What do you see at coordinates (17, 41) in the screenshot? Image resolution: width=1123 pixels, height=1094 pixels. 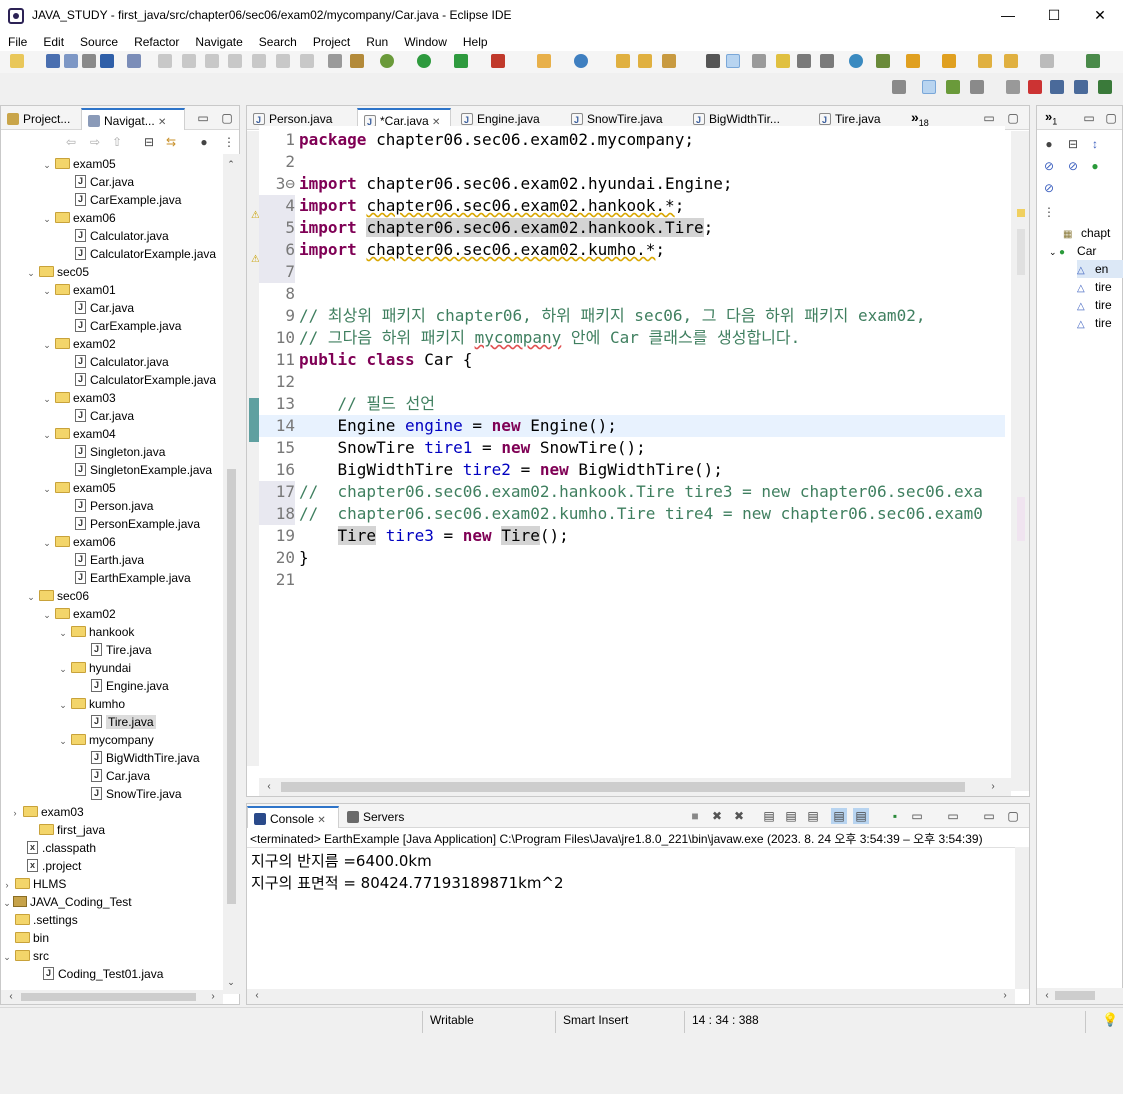 I see `menu-file: File` at bounding box center [17, 41].